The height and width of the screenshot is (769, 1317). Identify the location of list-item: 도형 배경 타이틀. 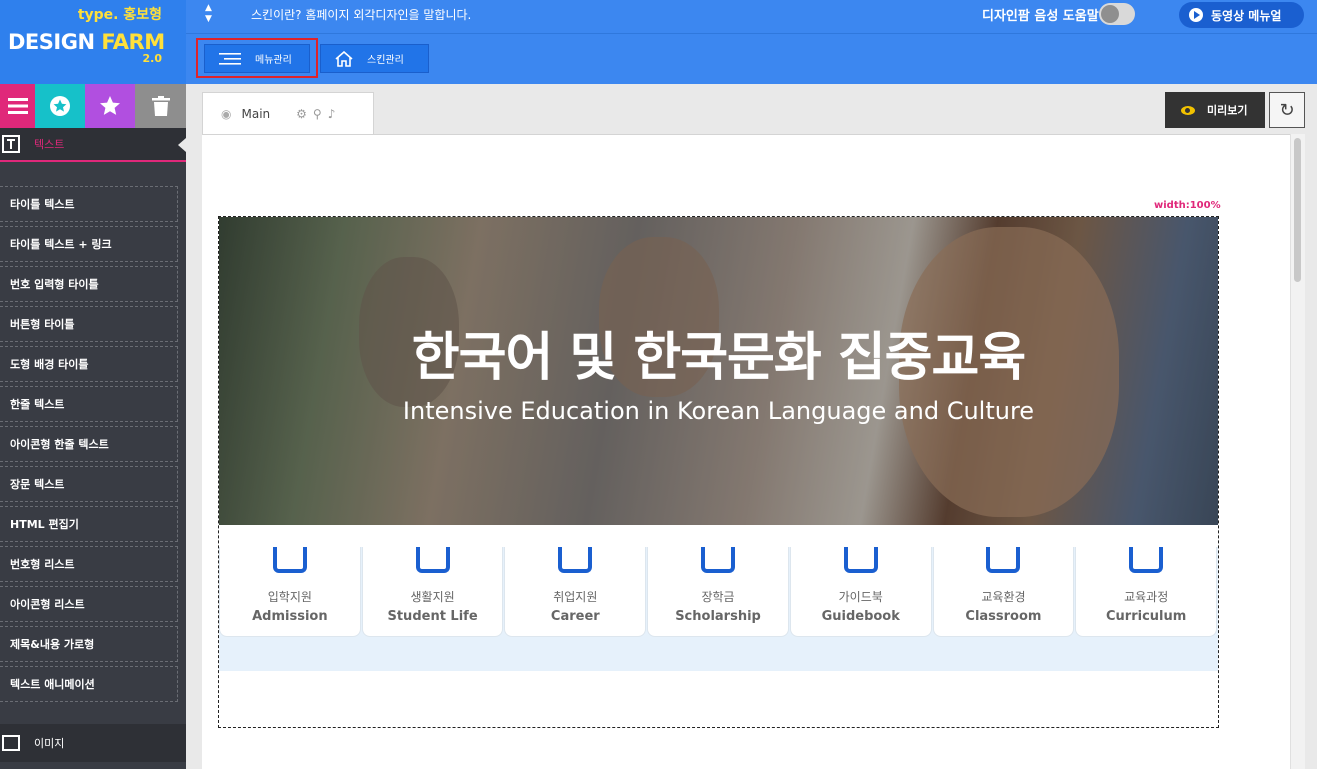
(89, 364).